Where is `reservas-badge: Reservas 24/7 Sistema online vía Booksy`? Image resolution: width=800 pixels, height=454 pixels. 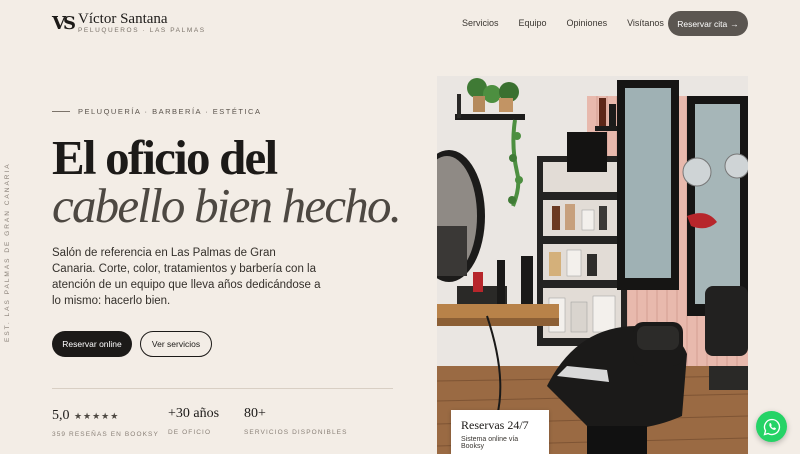 reservas-badge: Reservas 24/7 Sistema online vía Booksy is located at coordinates (500, 432).